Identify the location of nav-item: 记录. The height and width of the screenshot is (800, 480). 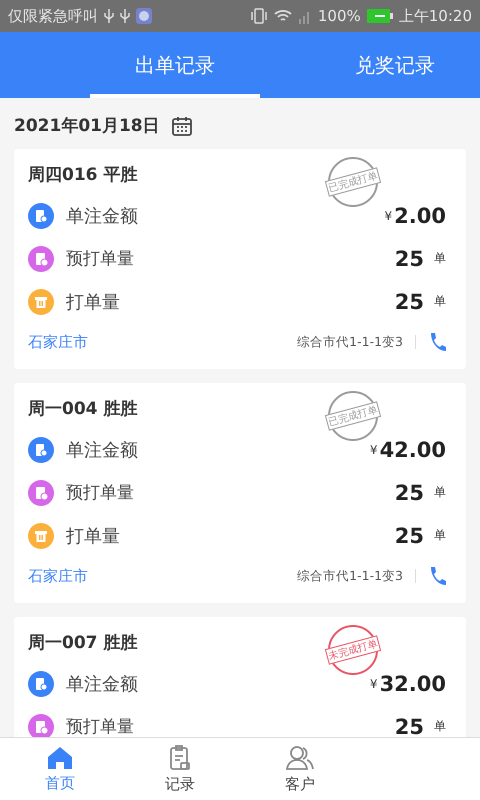
(180, 769).